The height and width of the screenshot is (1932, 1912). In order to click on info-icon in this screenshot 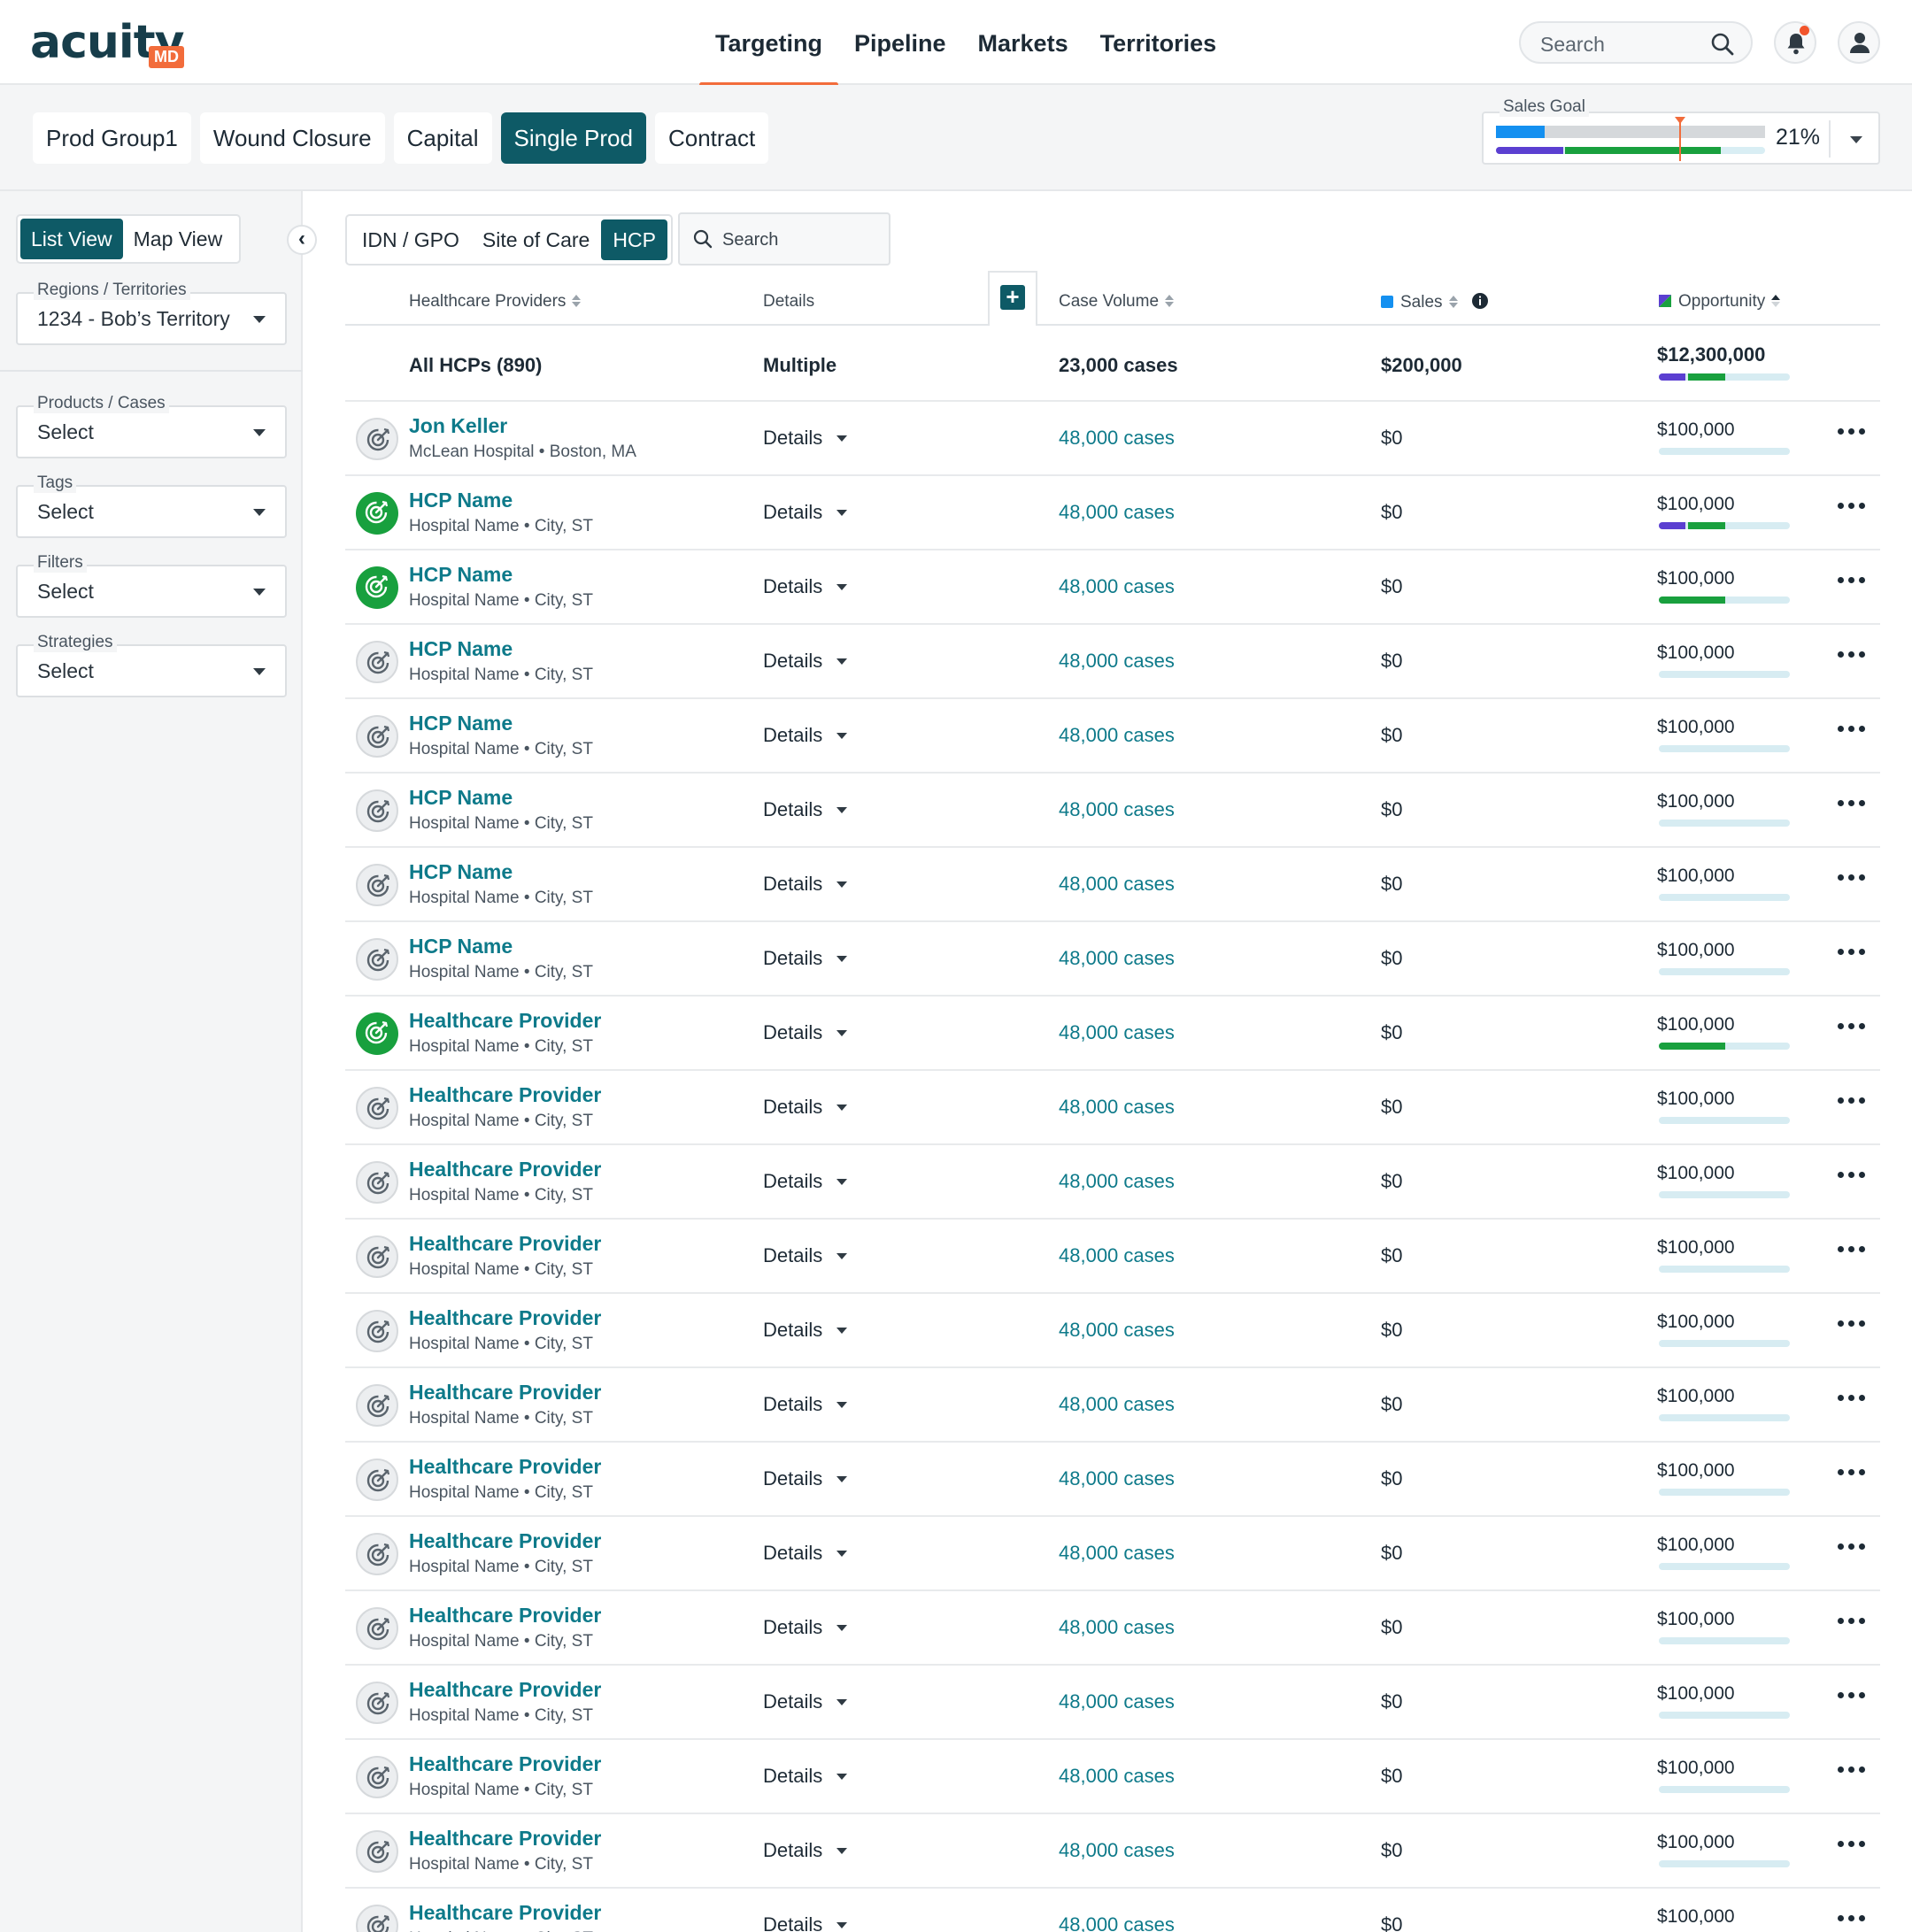, I will do `click(1480, 301)`.